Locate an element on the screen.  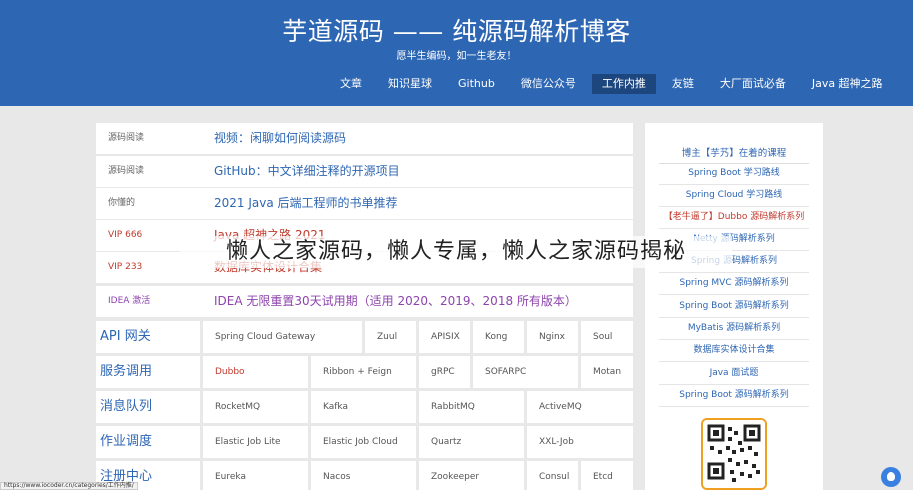
tech-item: Nginx is located at coordinates (552, 337).